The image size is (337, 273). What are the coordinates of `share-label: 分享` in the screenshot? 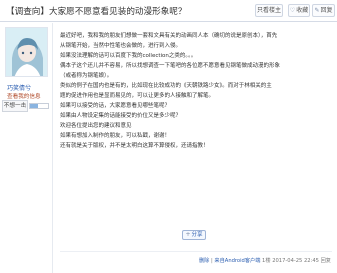 It's located at (197, 235).